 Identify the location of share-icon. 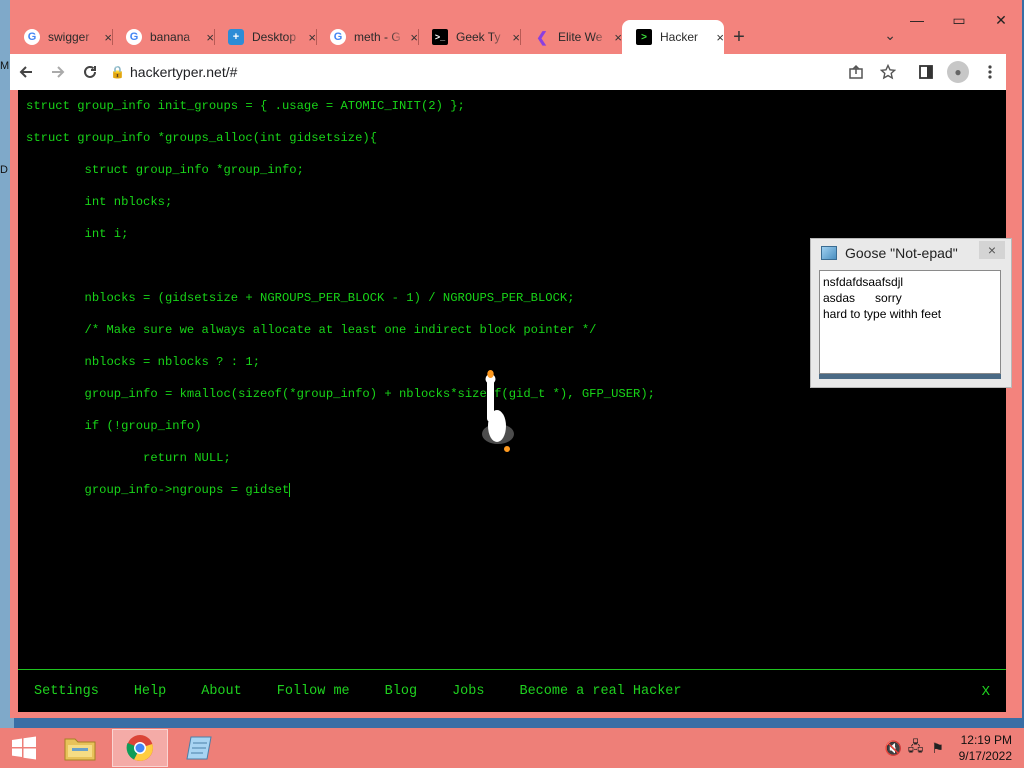
(856, 72).